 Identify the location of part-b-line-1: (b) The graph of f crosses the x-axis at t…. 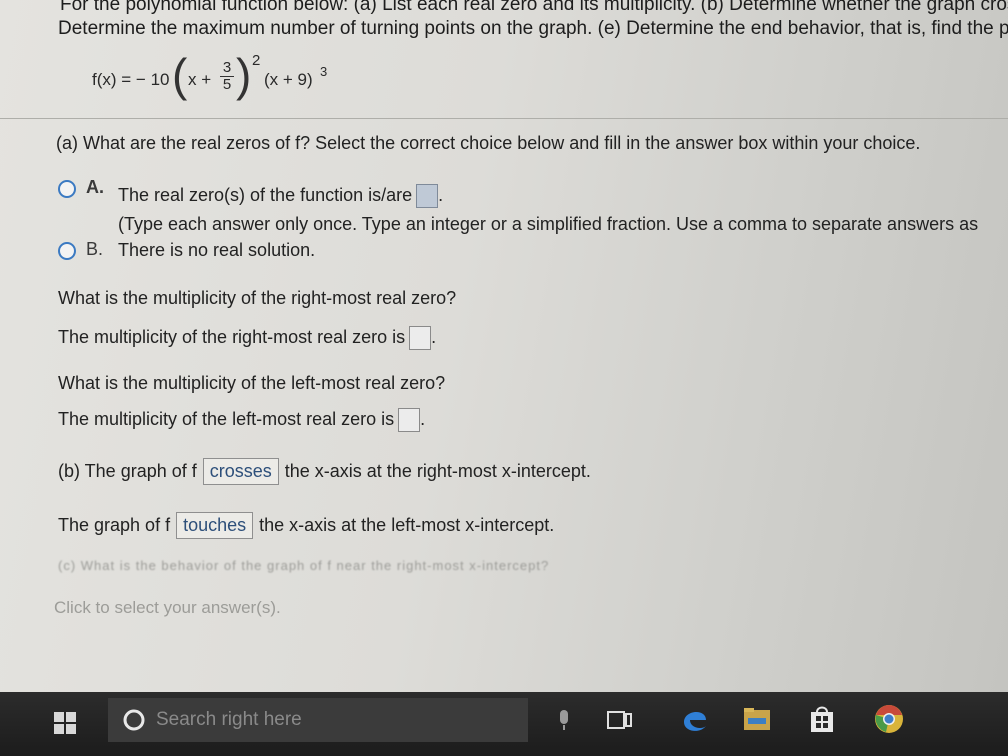
(324, 471).